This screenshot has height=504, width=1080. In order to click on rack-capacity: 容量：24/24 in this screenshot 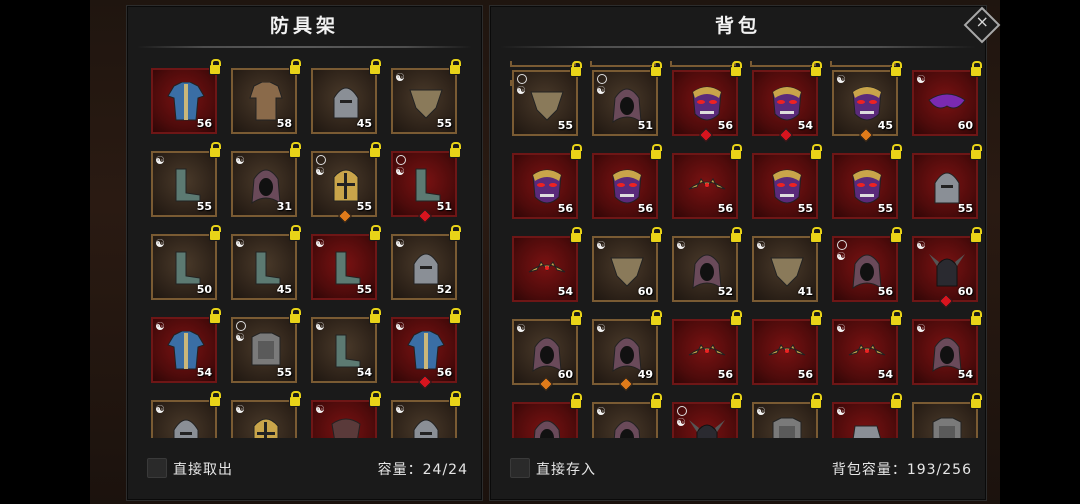, I will do `click(422, 470)`.